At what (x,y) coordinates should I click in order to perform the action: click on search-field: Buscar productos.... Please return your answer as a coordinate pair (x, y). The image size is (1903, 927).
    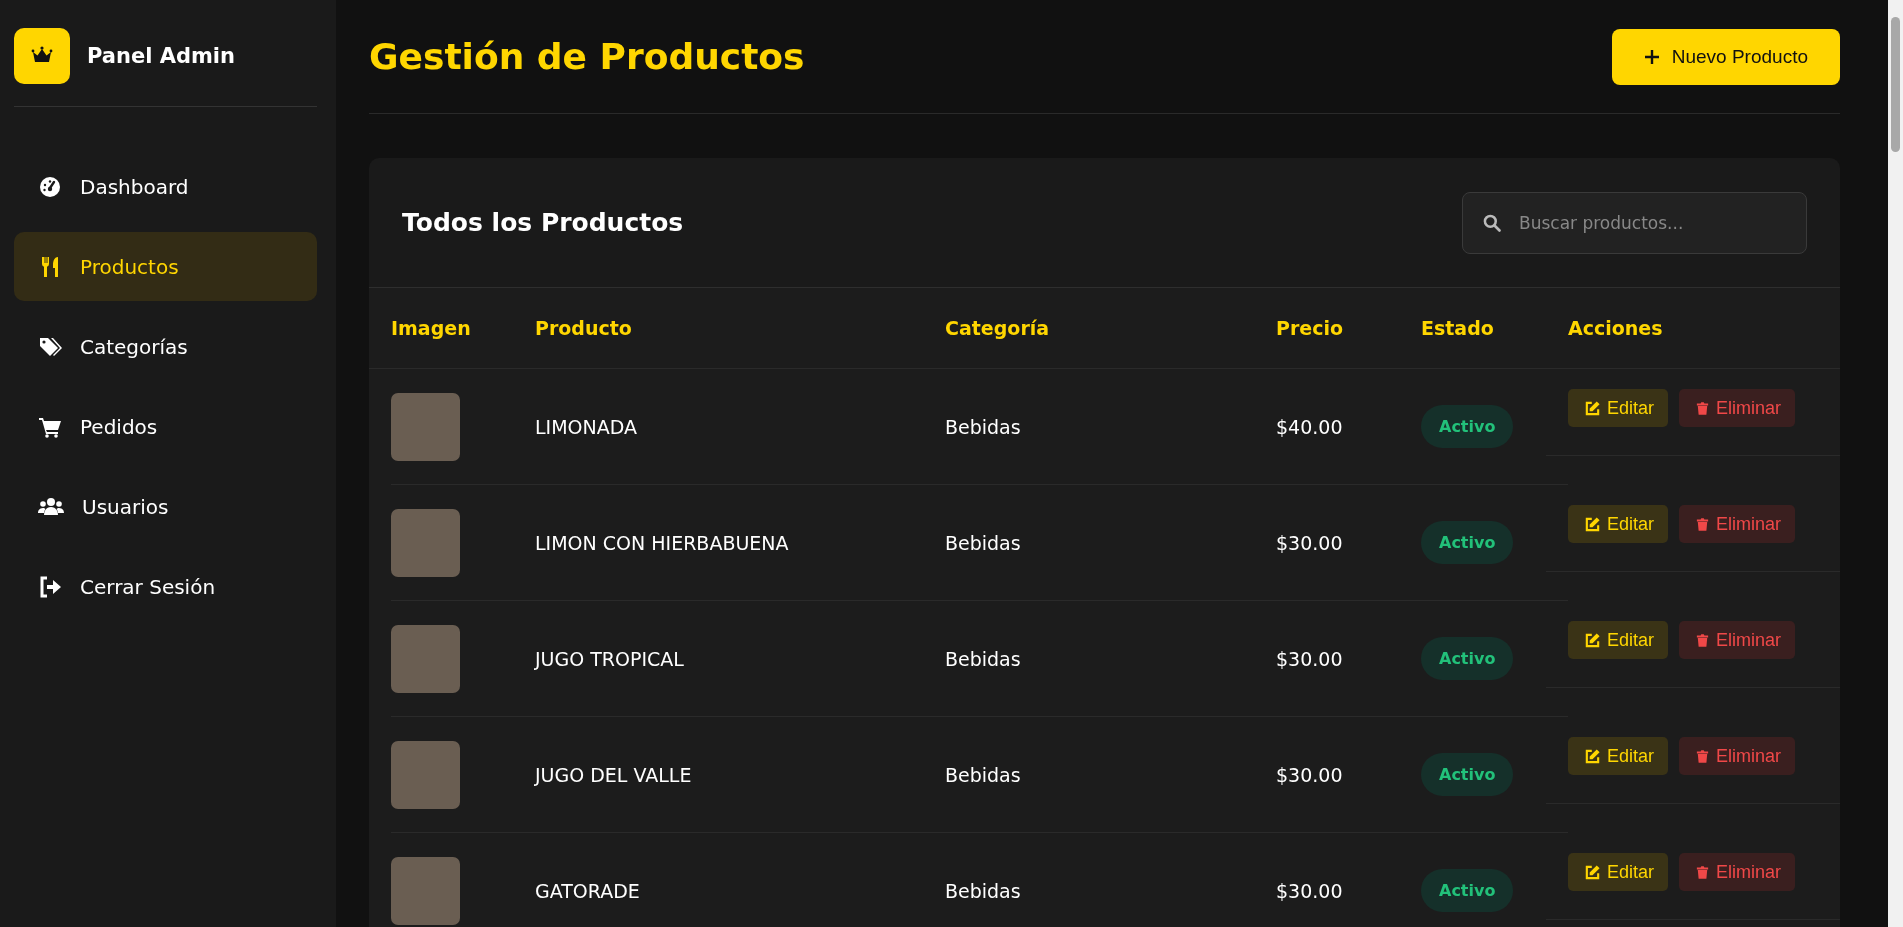
    Looking at the image, I should click on (1634, 222).